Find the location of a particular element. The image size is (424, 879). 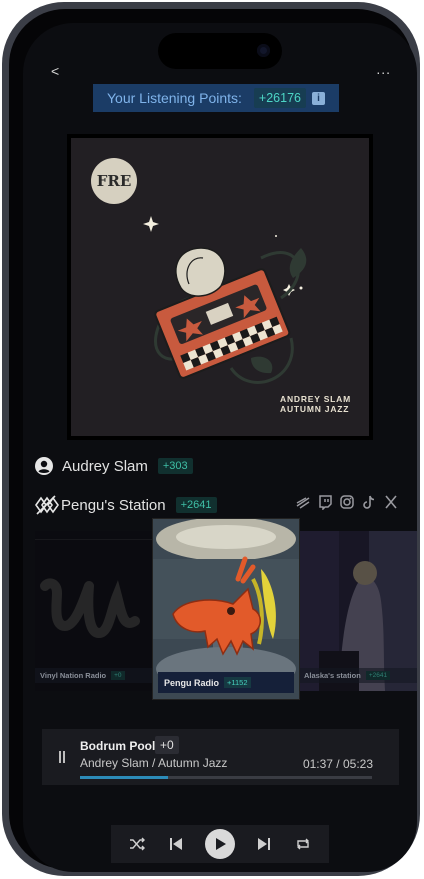

listening-points-banner: Your Listening Points: +26176 i is located at coordinates (216, 98).